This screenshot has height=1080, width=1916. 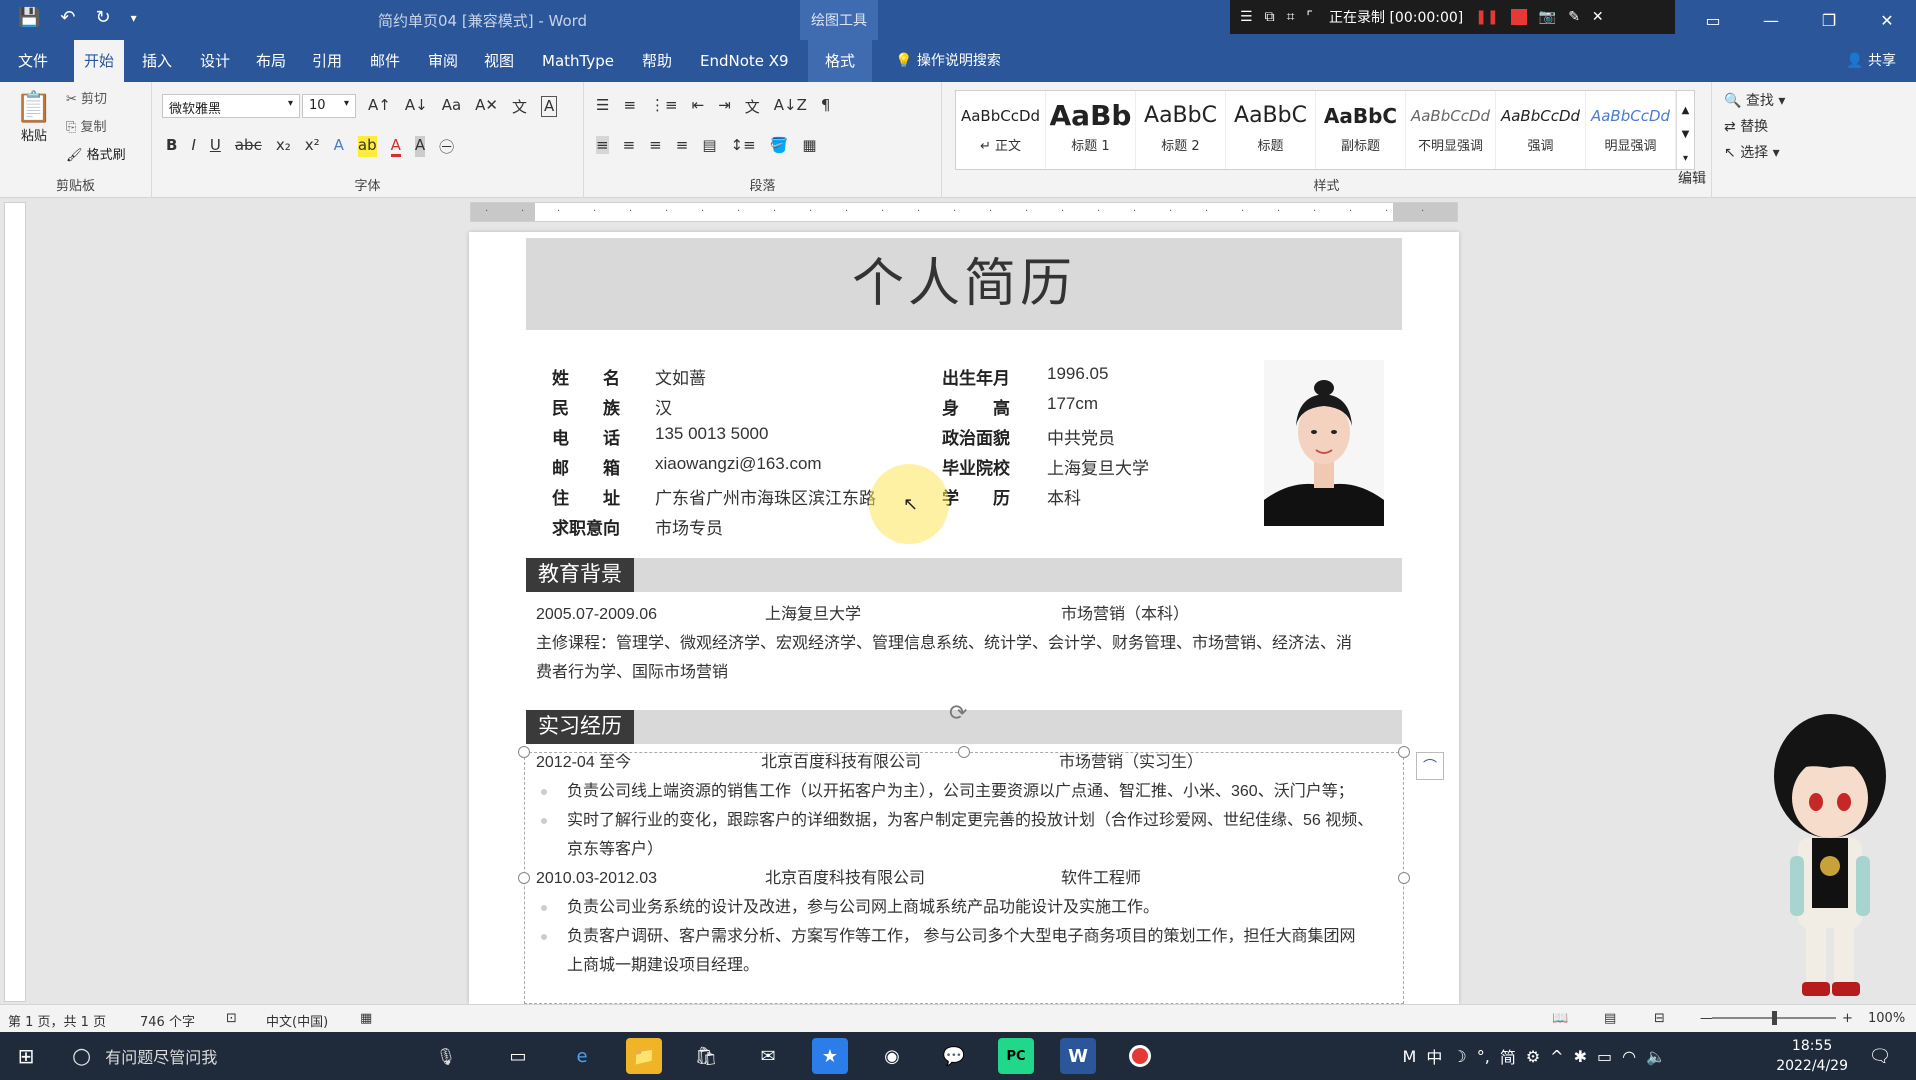 I want to click on underline-icon: U, so click(x=215, y=146).